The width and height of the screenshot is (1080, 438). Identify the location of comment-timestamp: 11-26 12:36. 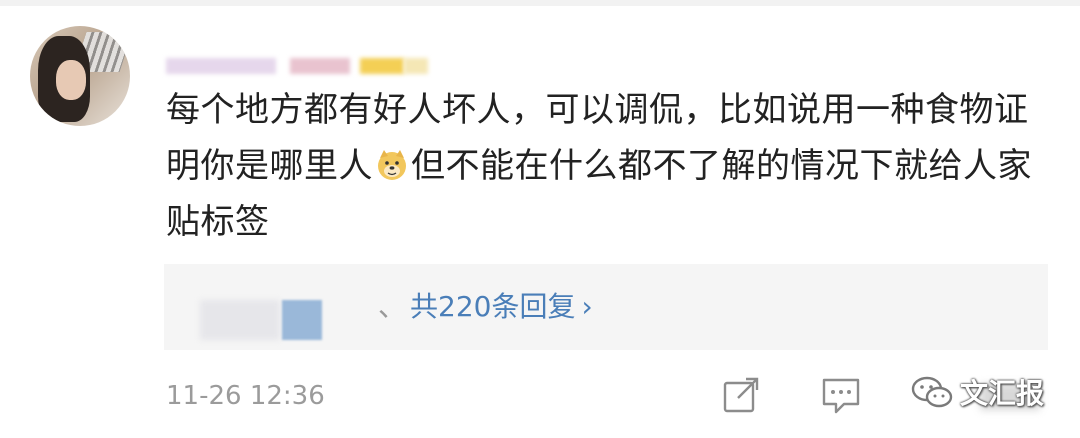
(245, 396).